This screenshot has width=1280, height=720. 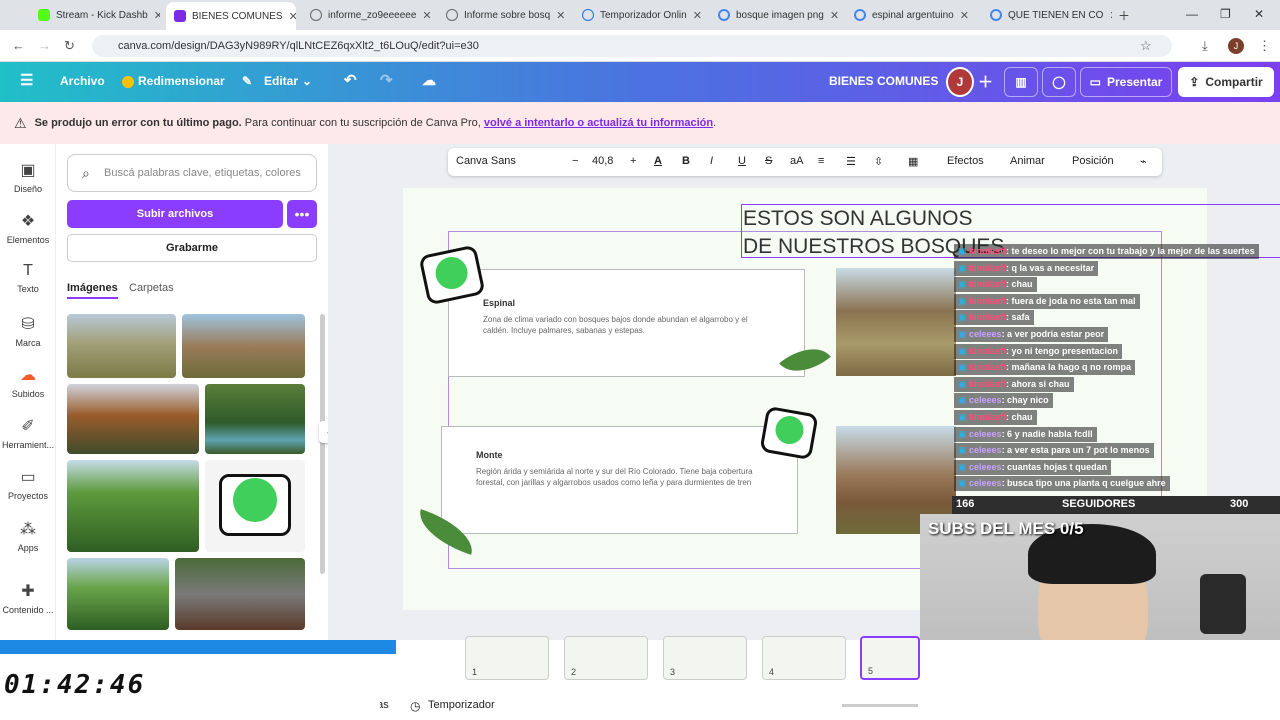 I want to click on format-painter-icon: ⌁, so click(x=1143, y=161).